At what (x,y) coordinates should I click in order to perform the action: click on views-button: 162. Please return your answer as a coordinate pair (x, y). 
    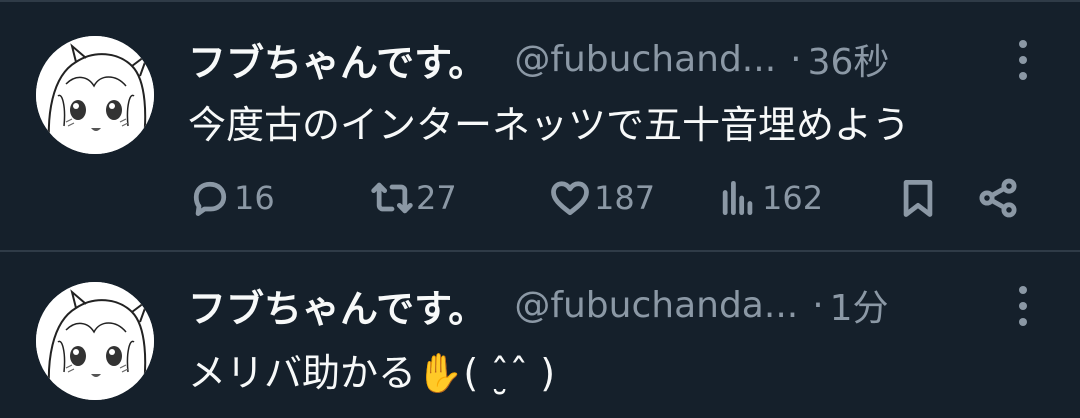
    Looking at the image, I should click on (769, 198).